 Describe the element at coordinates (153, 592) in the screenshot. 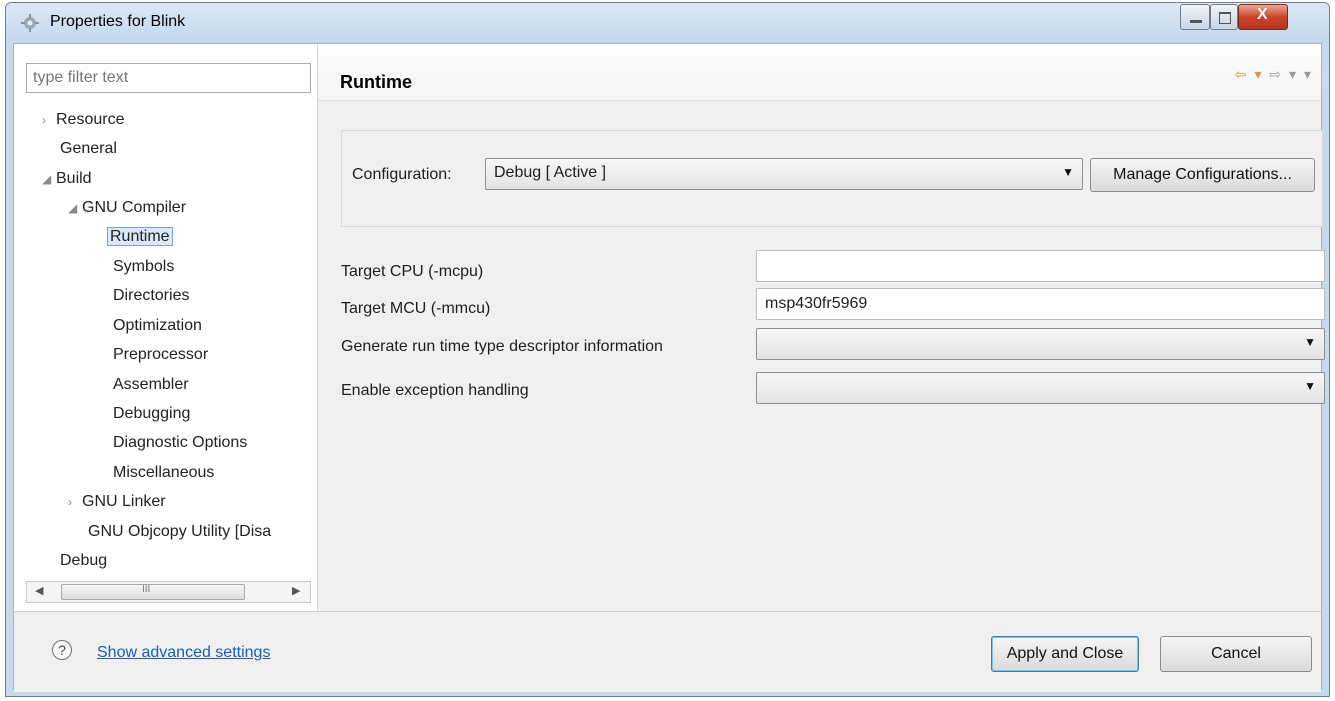

I see `scroll-thumb: III` at that location.